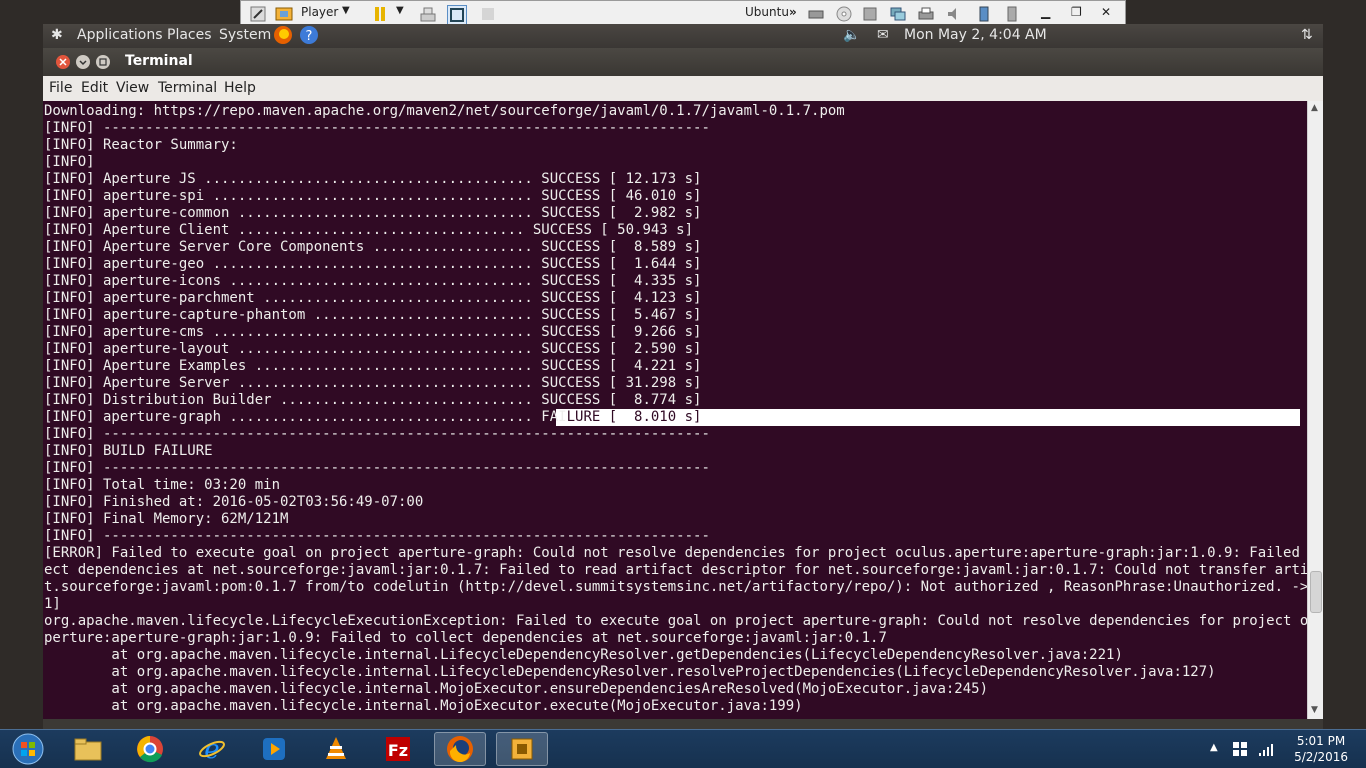 This screenshot has height=768, width=1366. What do you see at coordinates (1314, 108) in the screenshot?
I see `scroll-up-icon: ▲` at bounding box center [1314, 108].